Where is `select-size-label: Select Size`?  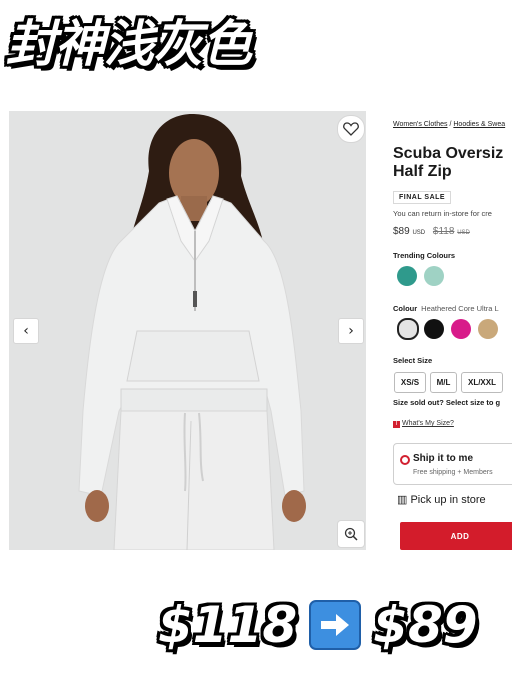 select-size-label: Select Size is located at coordinates (413, 360).